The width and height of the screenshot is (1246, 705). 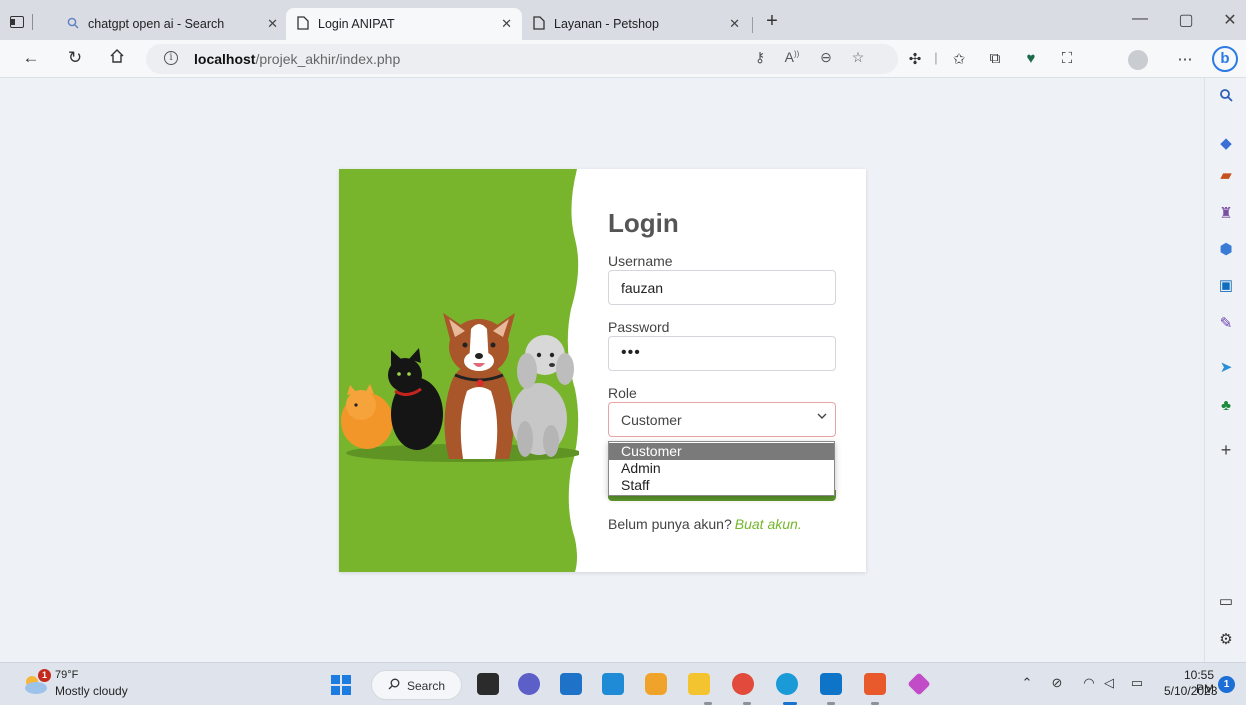 I want to click on address-host: localhost, so click(x=225, y=59).